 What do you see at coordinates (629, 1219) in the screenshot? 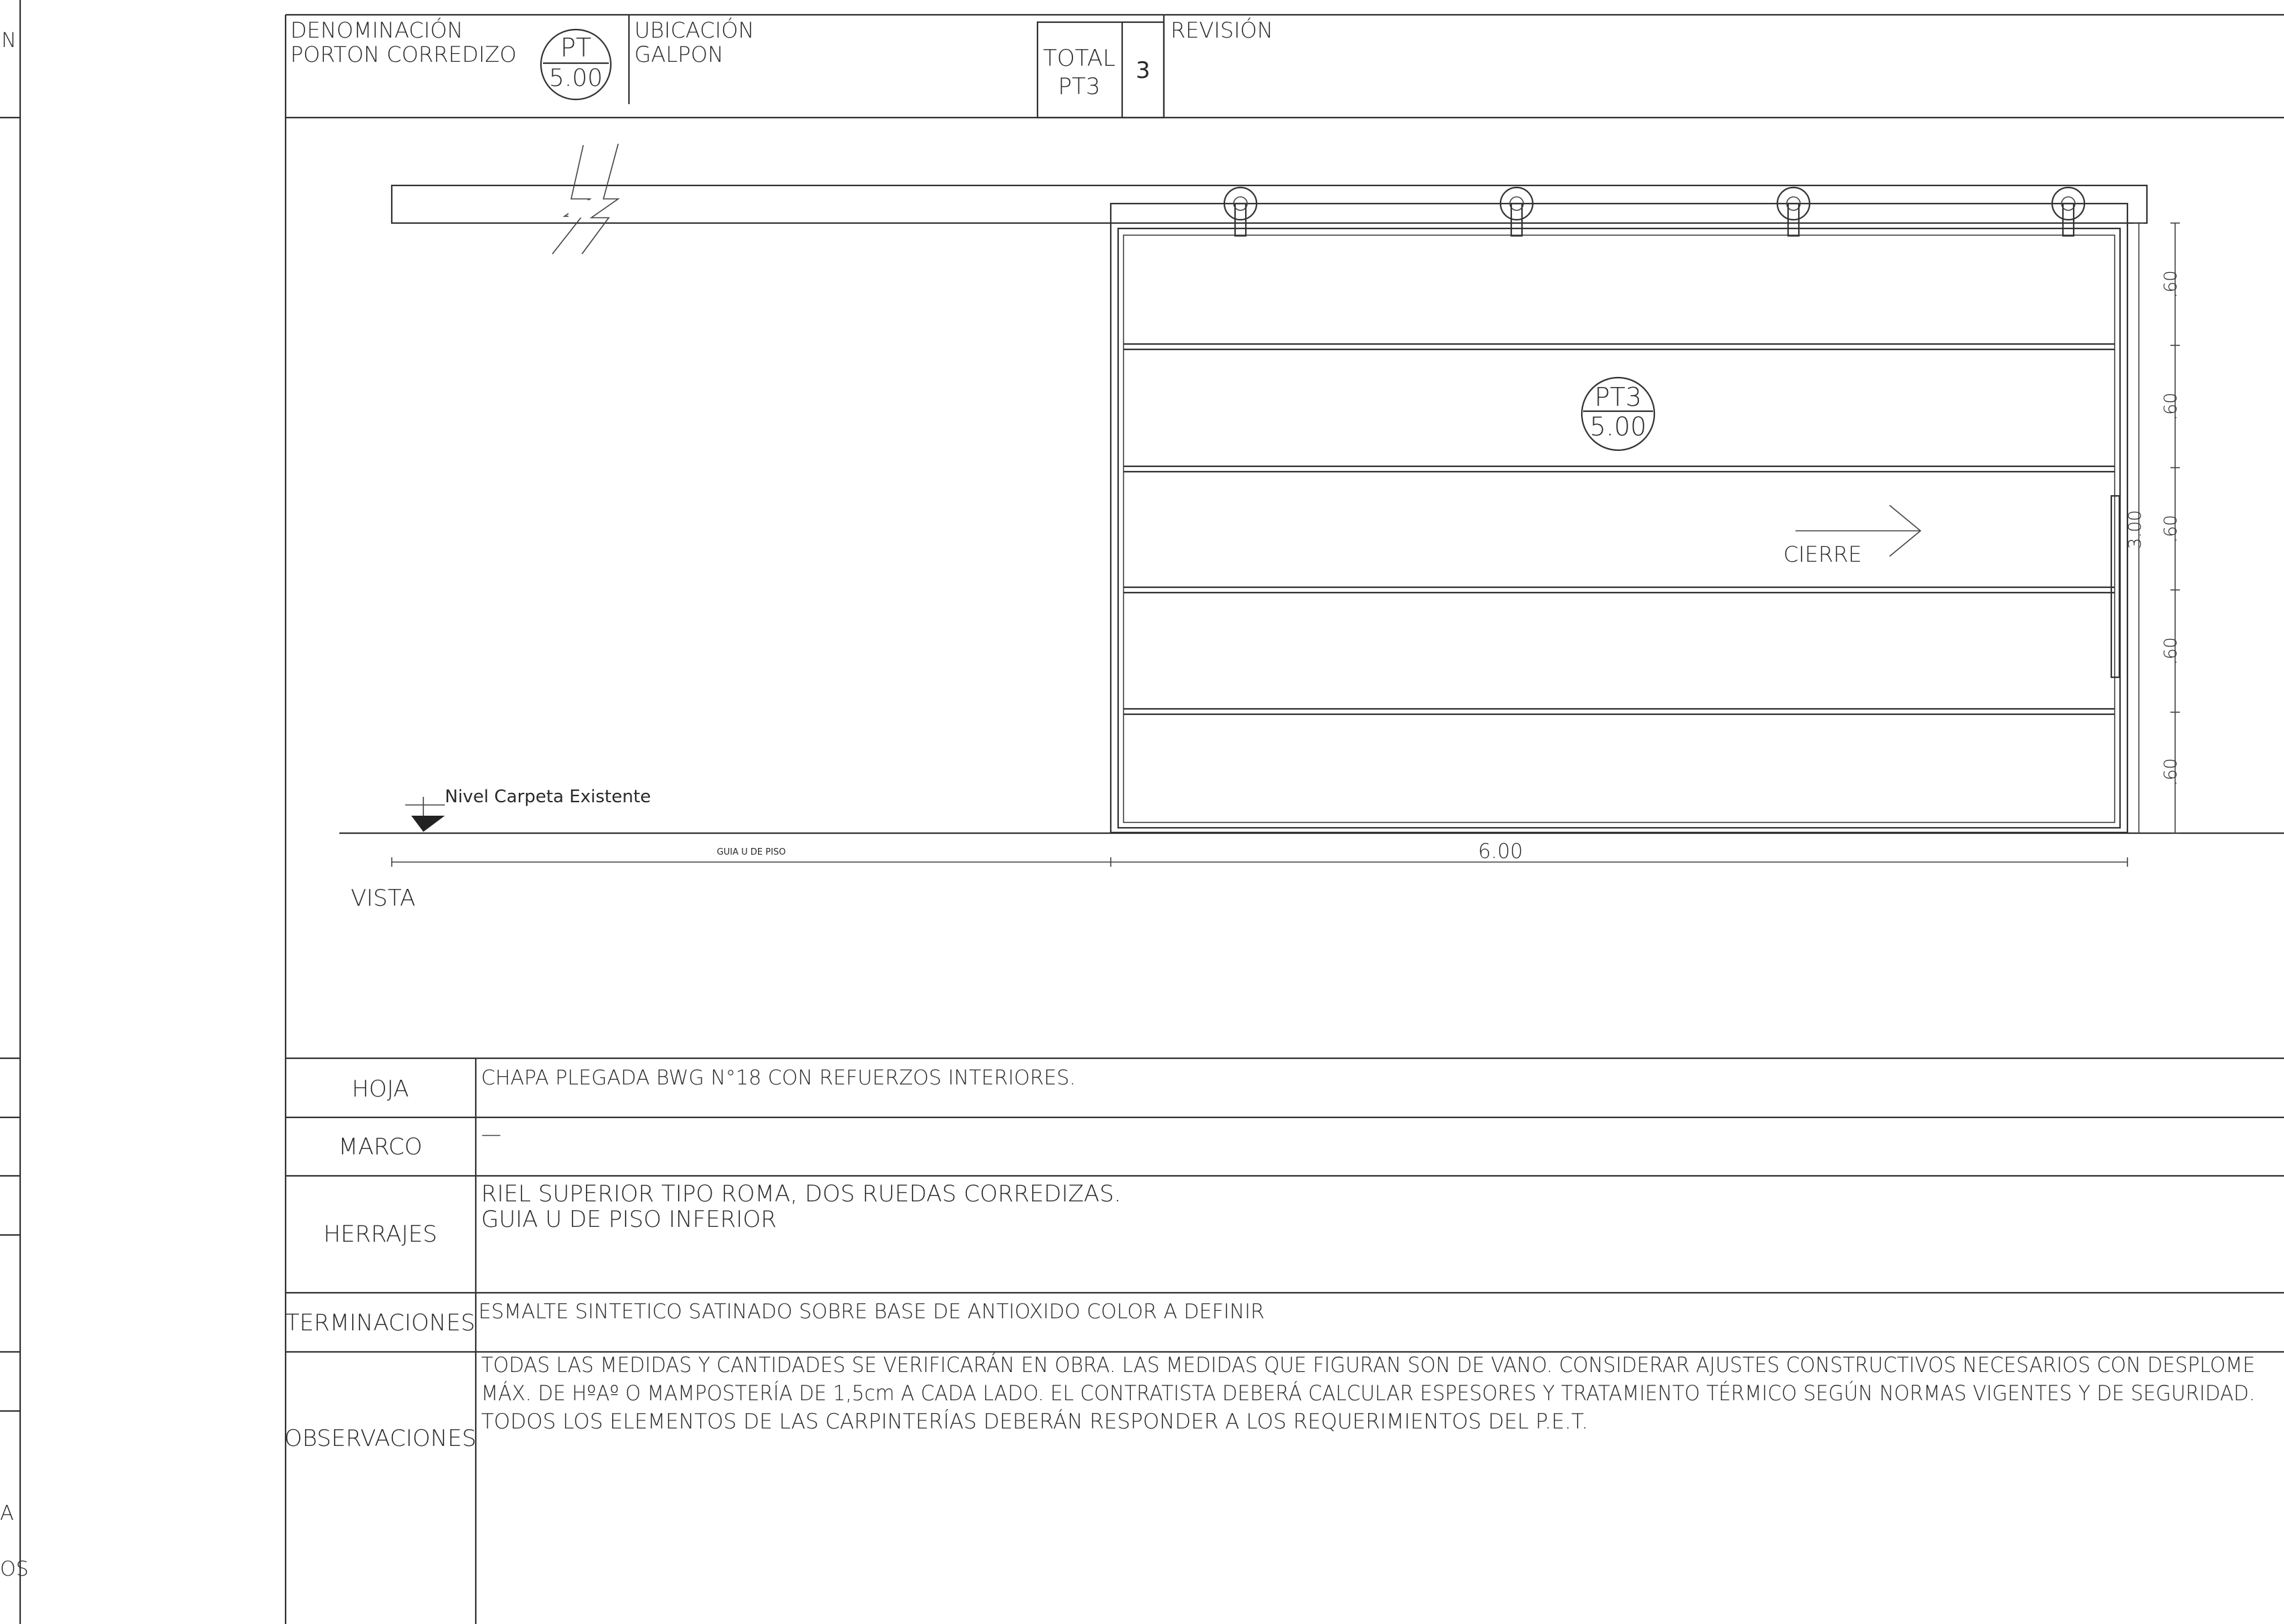
I see `spec-value-herrajes-2: GUIA U DE PISO INFERIOR` at bounding box center [629, 1219].